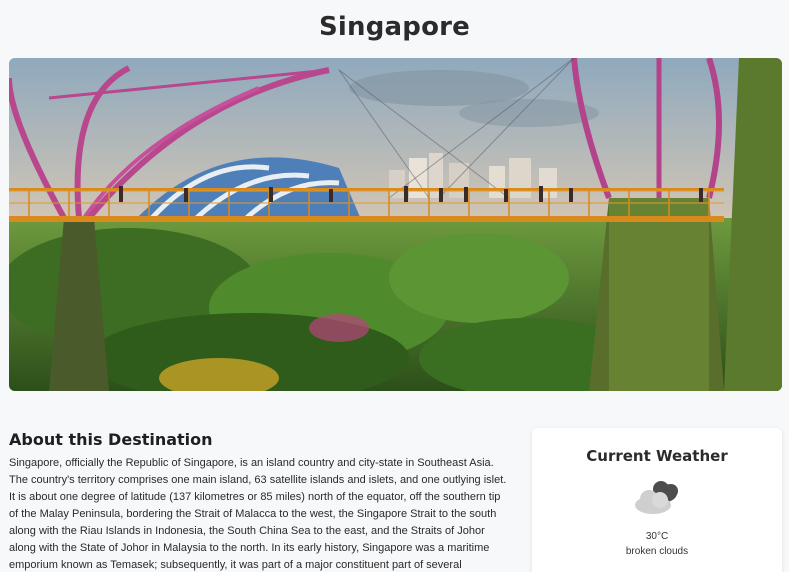 Image resolution: width=789 pixels, height=572 pixels. What do you see at coordinates (657, 536) in the screenshot?
I see `weather-temperature: 30°C` at bounding box center [657, 536].